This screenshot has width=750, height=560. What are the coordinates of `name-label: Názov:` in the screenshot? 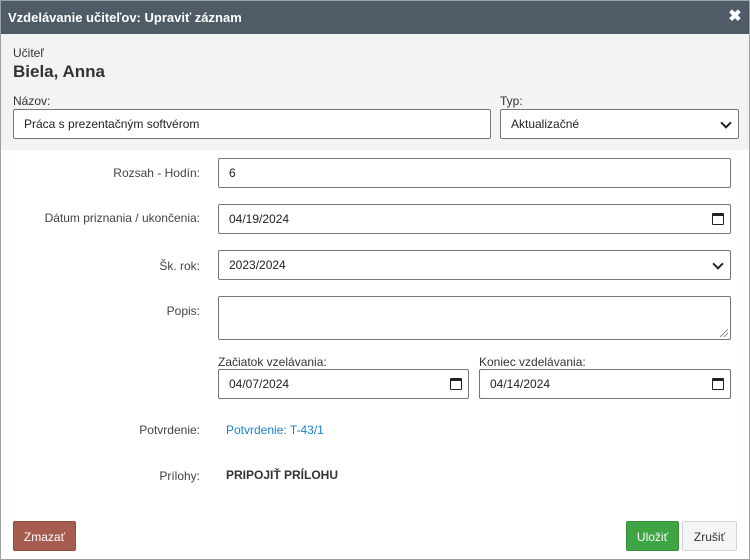 It's located at (32, 101).